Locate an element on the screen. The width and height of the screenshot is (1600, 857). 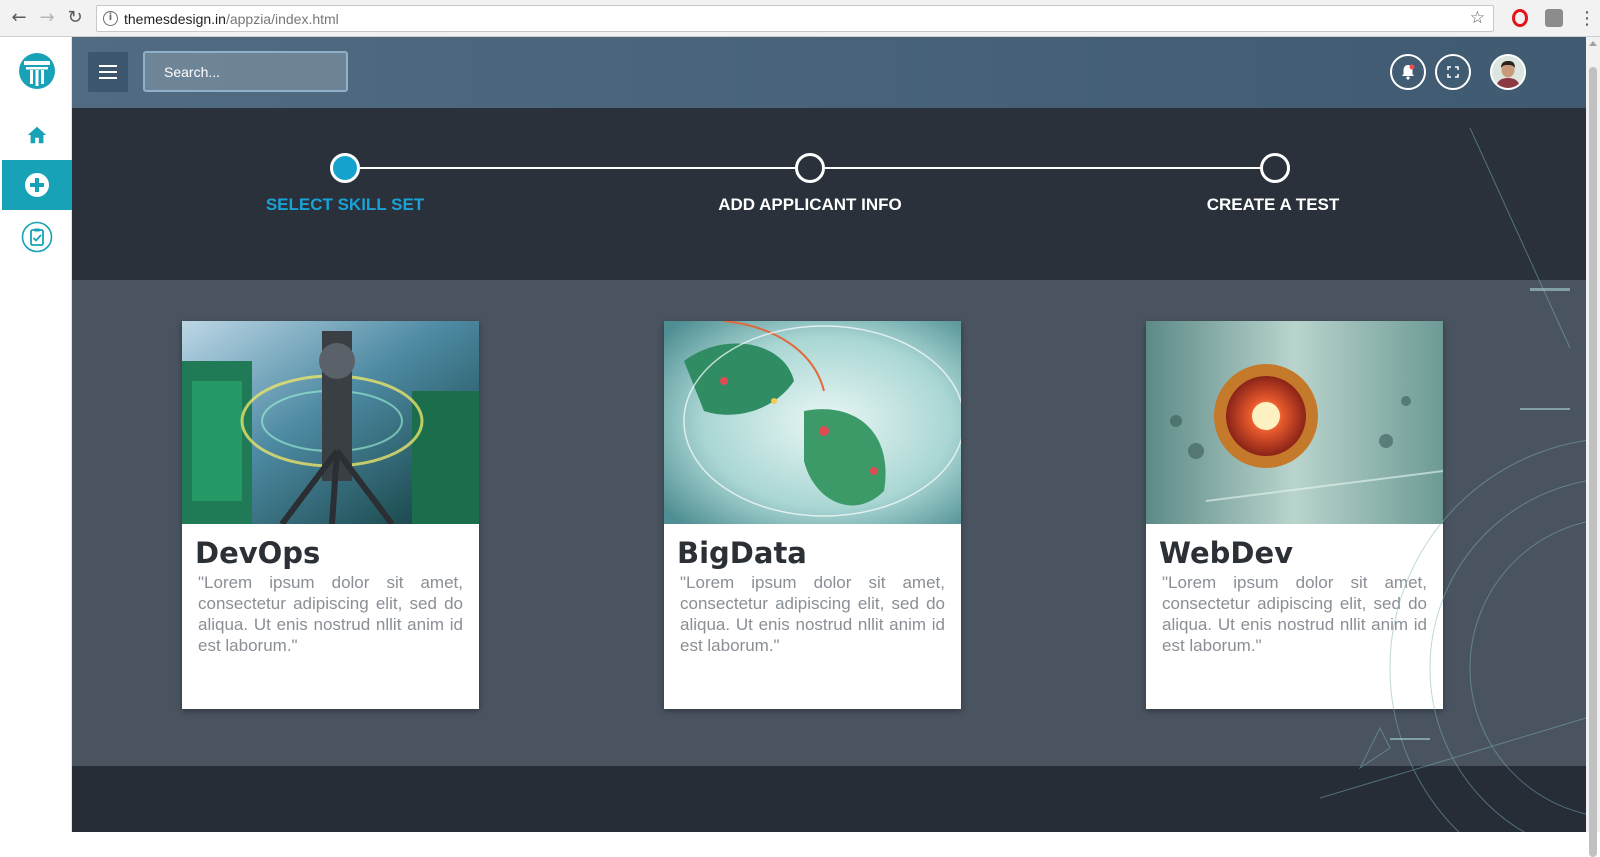
bell-icon is located at coordinates (1408, 72).